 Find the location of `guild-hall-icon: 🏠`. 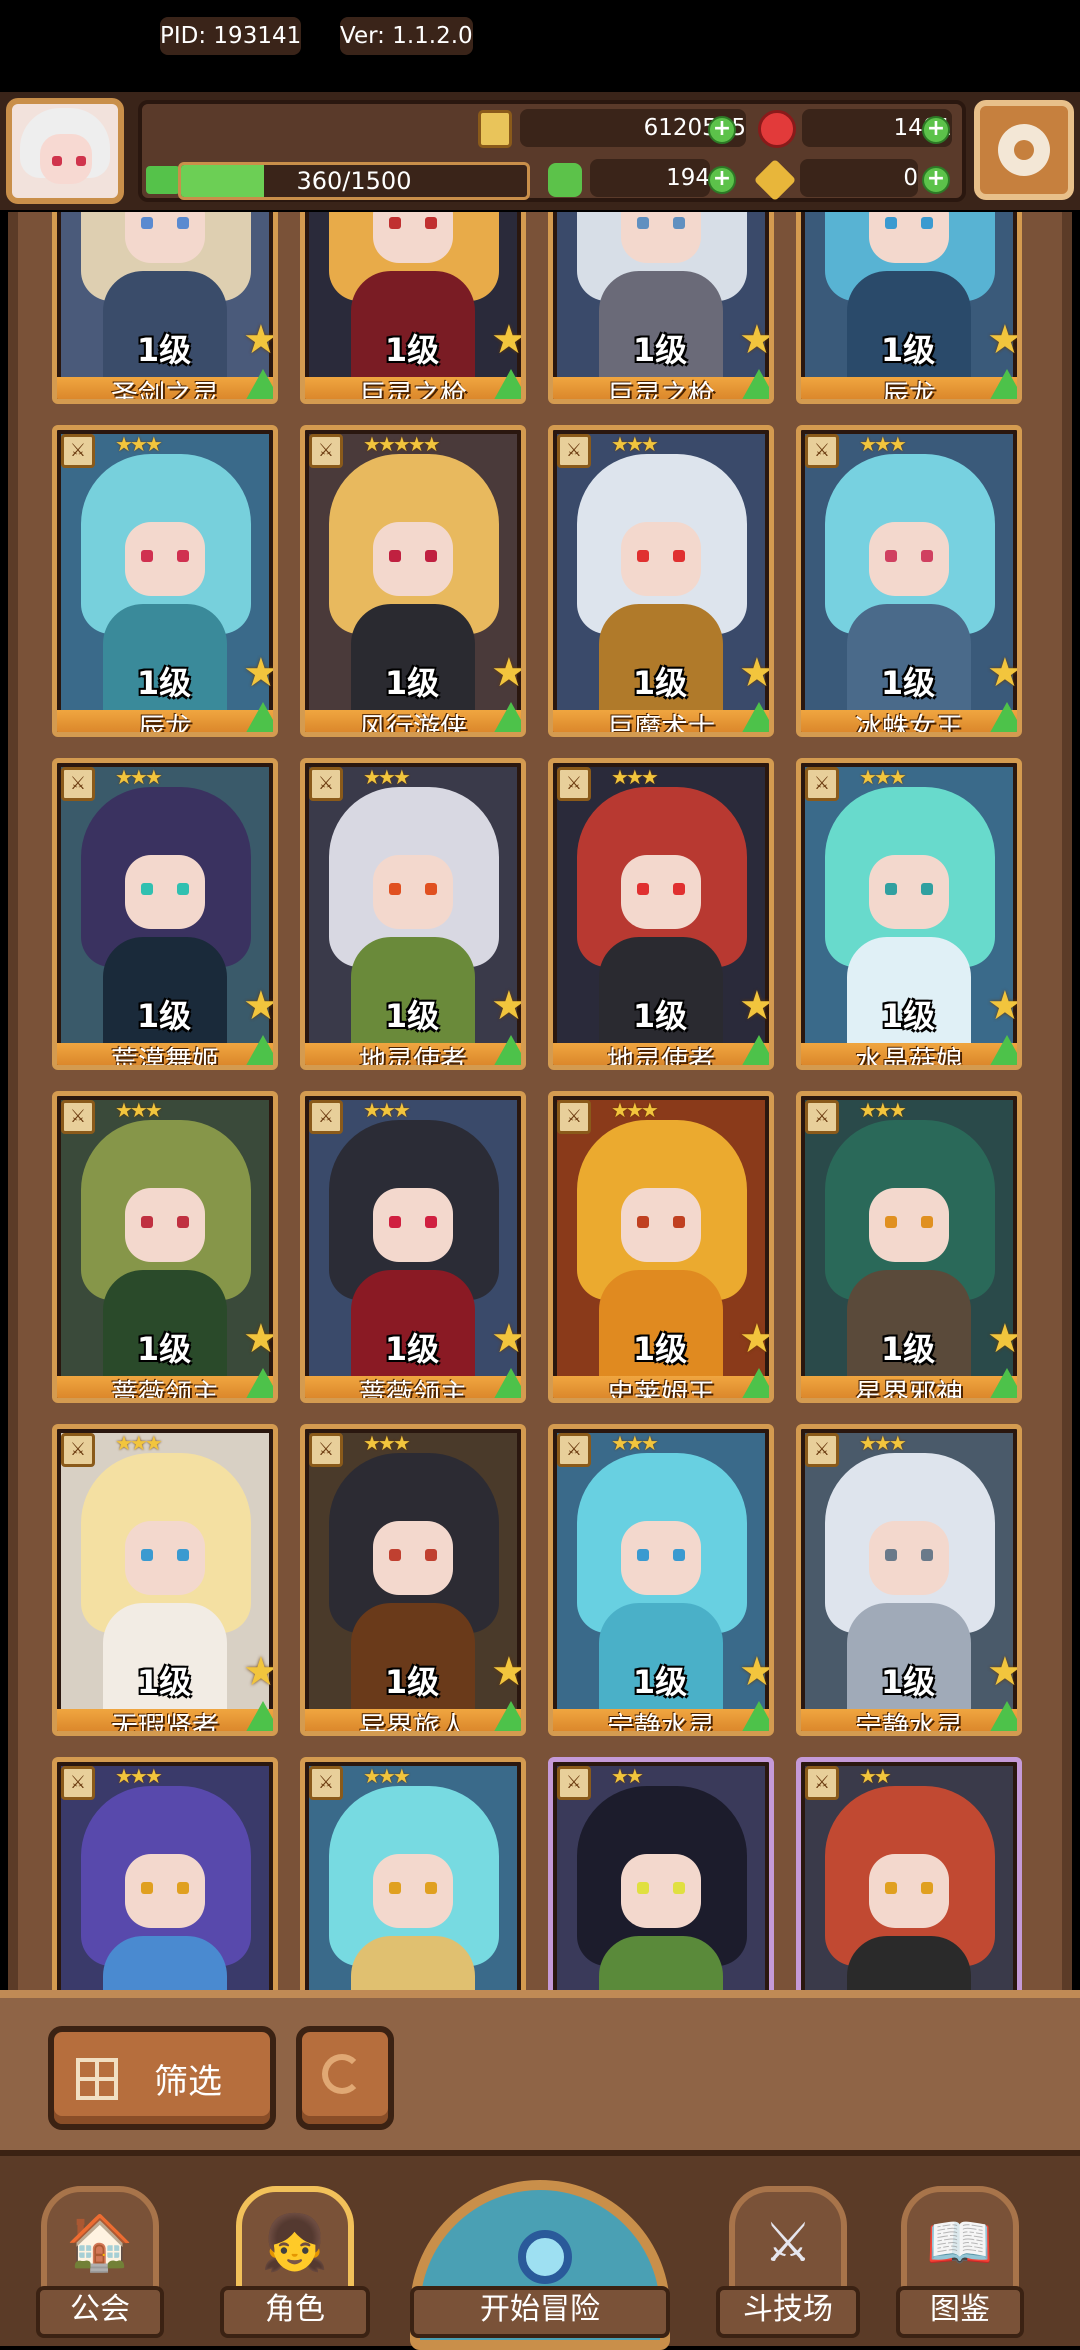

guild-hall-icon: 🏠 is located at coordinates (100, 2242).